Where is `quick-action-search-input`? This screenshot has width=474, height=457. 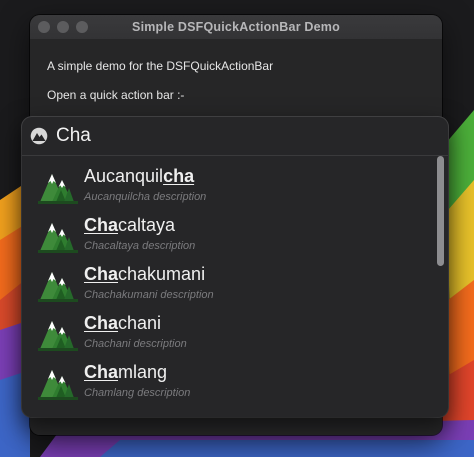 quick-action-search-input is located at coordinates (246, 136).